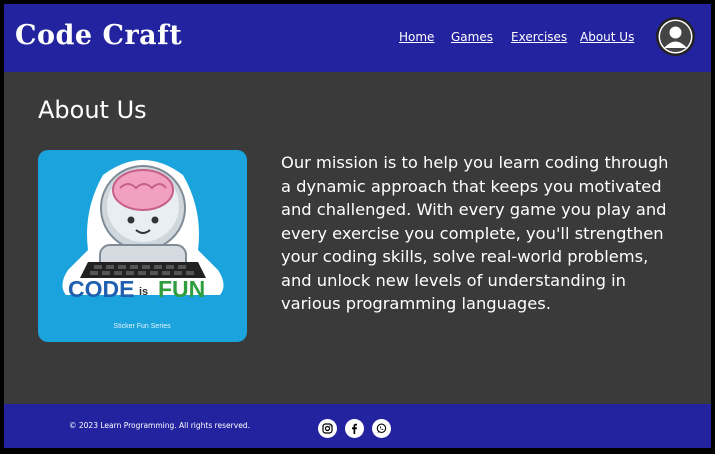 The width and height of the screenshot is (715, 454). What do you see at coordinates (607, 37) in the screenshot?
I see `nav-about-us-link: About Us` at bounding box center [607, 37].